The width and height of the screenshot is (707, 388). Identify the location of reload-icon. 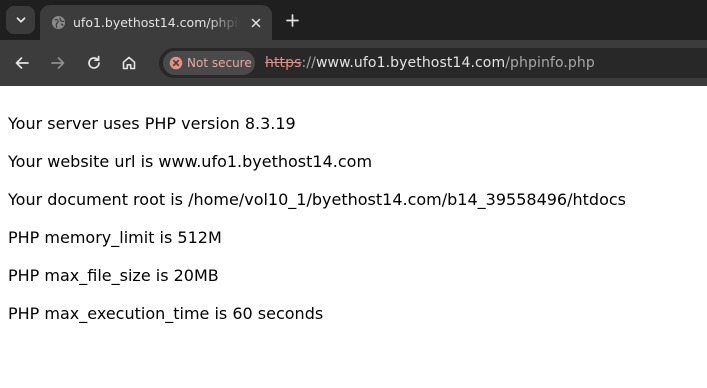
(94, 62).